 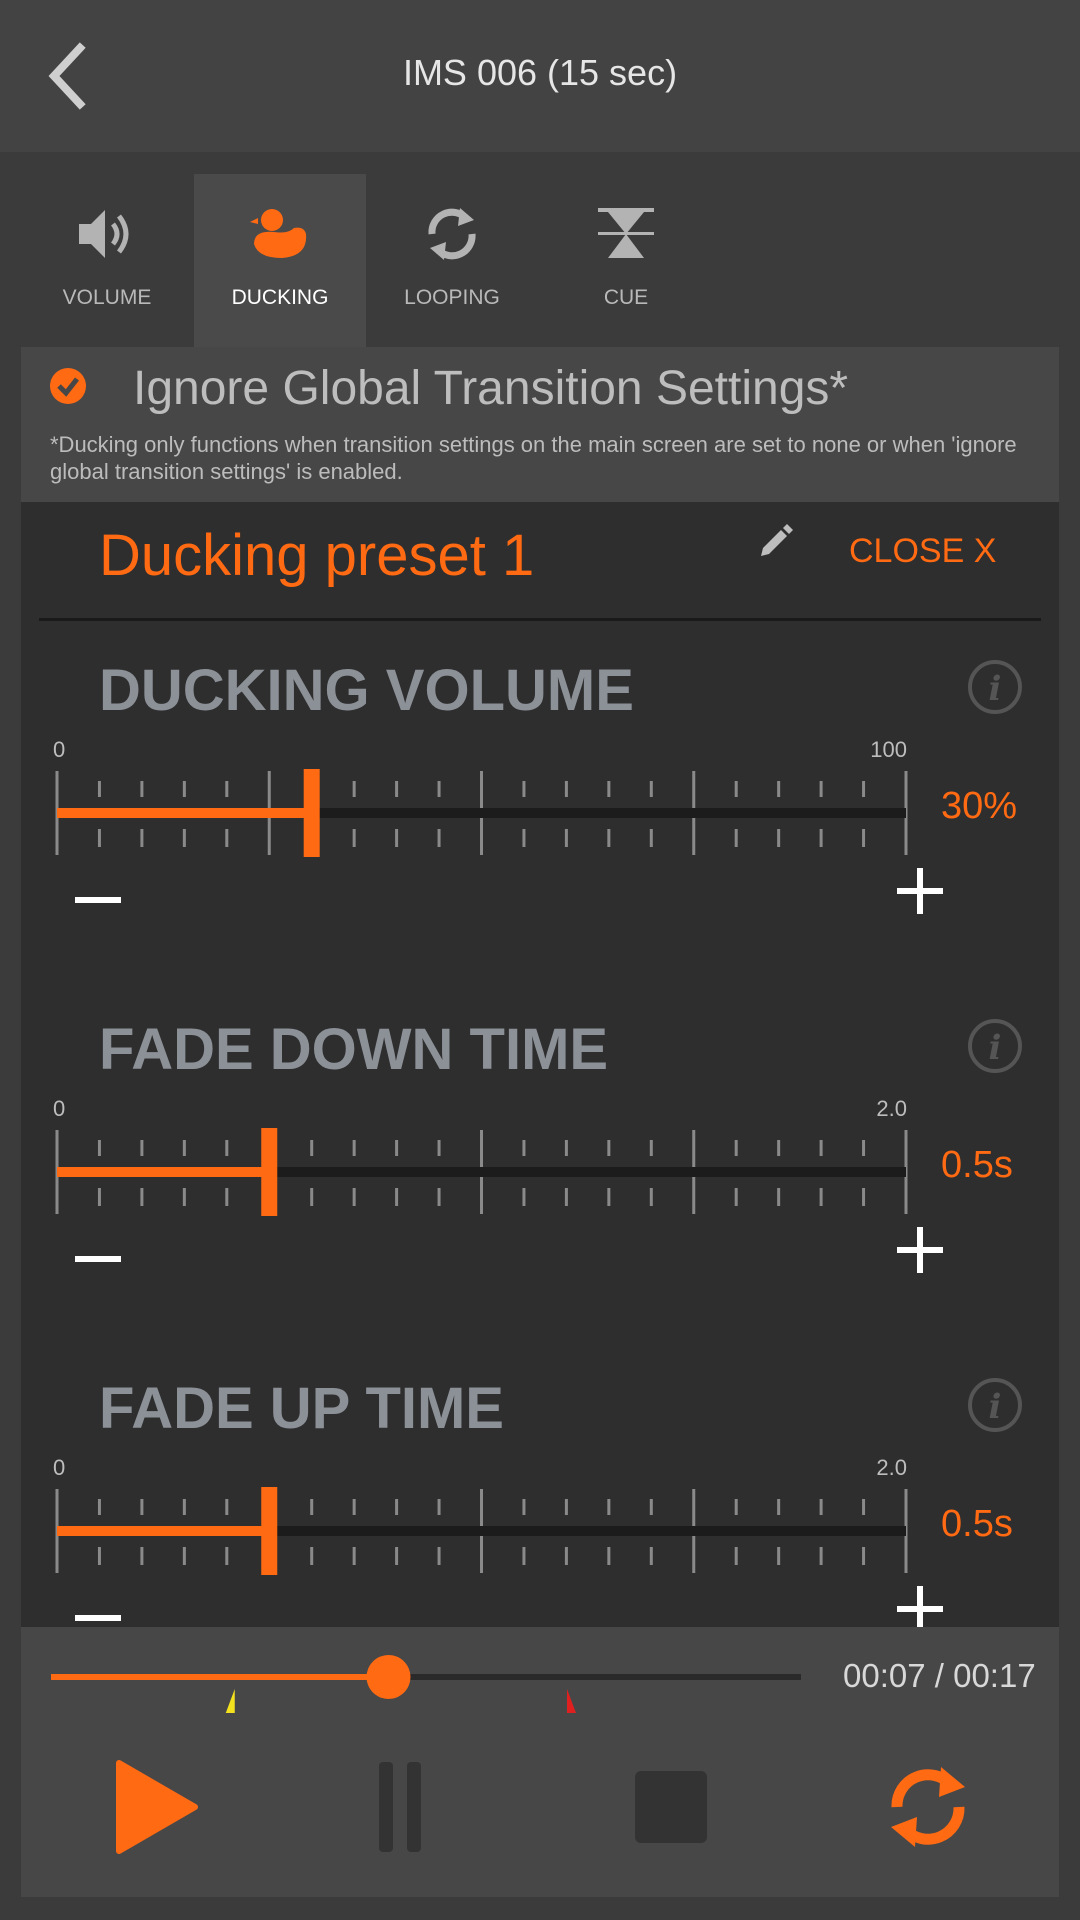 I want to click on seek-handle, so click(x=388, y=1677).